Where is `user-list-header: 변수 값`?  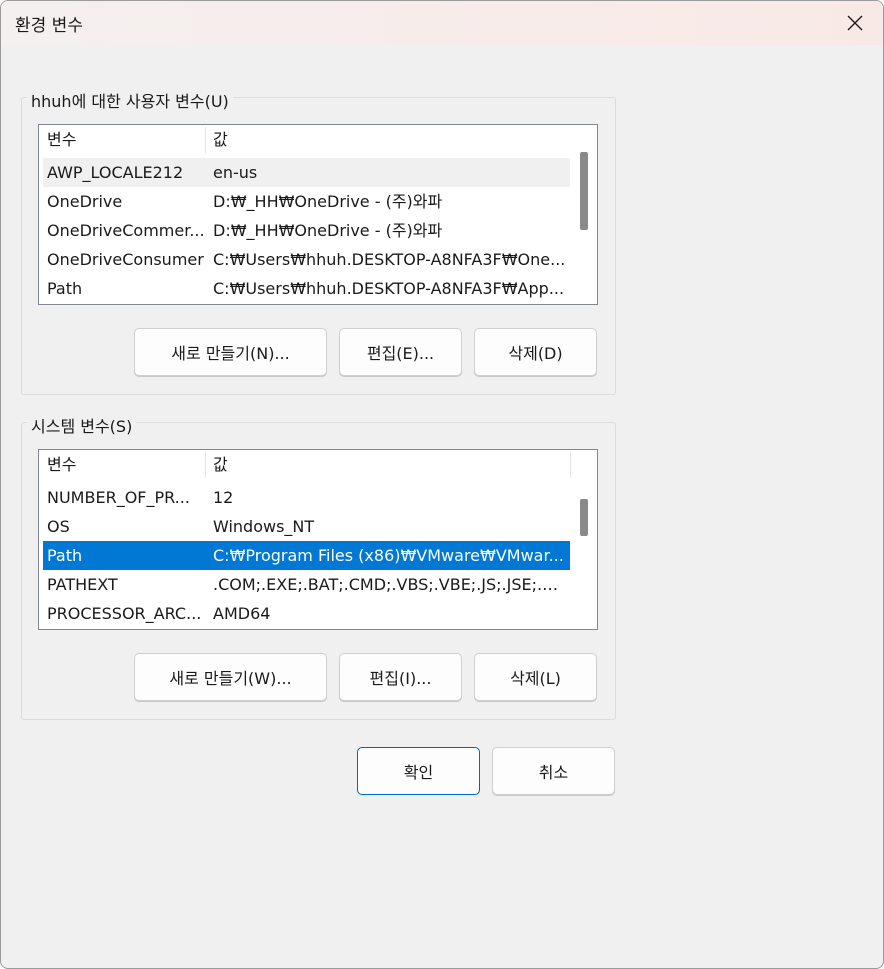
user-list-header: 변수 값 is located at coordinates (305, 140).